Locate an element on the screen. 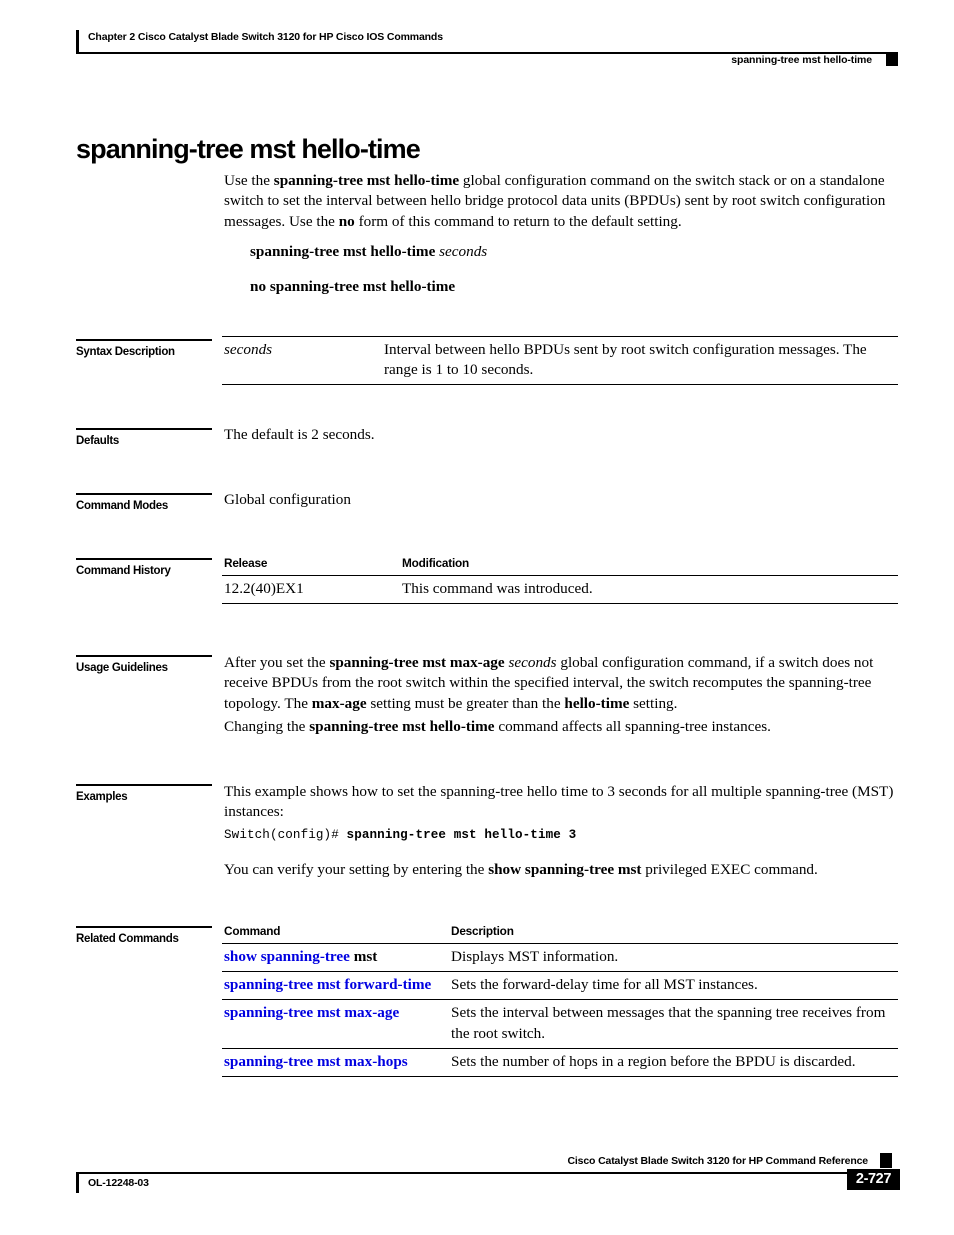 The width and height of the screenshot is (954, 1235). link-show-spanning-tree: show spanning-tree is located at coordinates (287, 956).